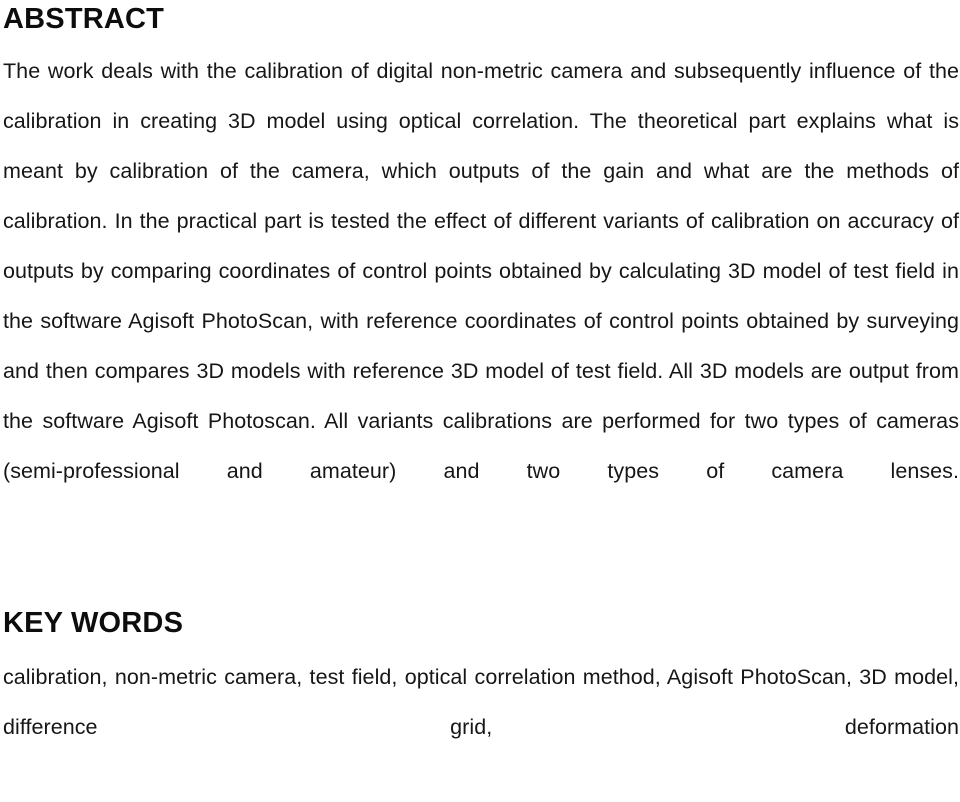 This screenshot has height=802, width=960. Describe the element at coordinates (84, 19) in the screenshot. I see `abstract-heading: ABSTRACT` at that location.